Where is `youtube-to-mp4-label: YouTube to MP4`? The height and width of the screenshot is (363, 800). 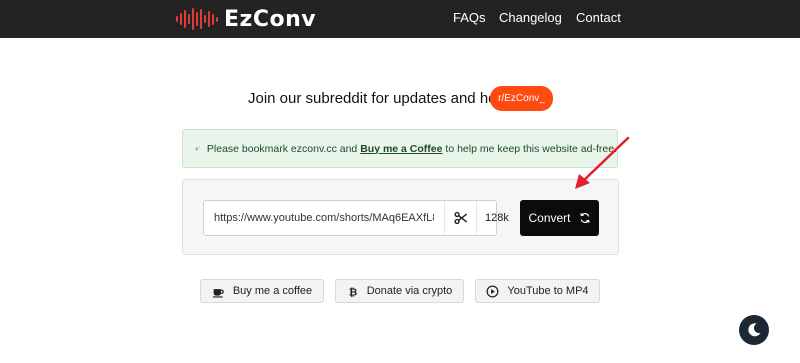 youtube-to-mp4-label: YouTube to MP4 is located at coordinates (548, 291).